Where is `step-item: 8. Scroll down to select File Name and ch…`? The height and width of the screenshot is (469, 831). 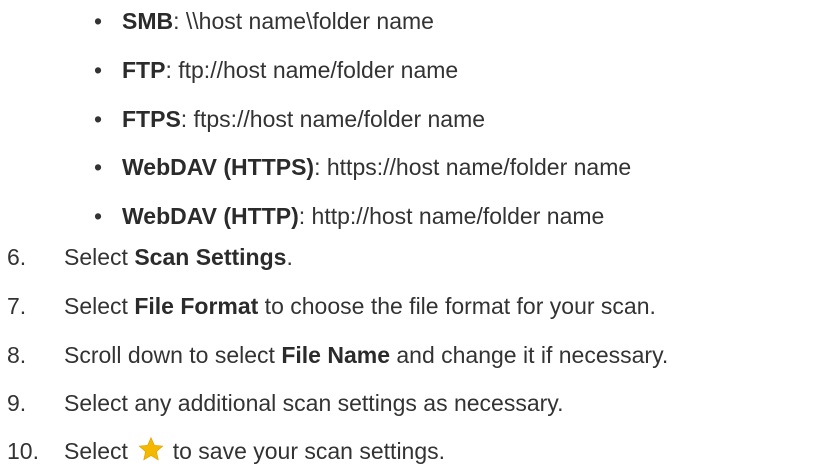
step-item: 8. Scroll down to select File Name and ch… is located at coordinates (337, 355).